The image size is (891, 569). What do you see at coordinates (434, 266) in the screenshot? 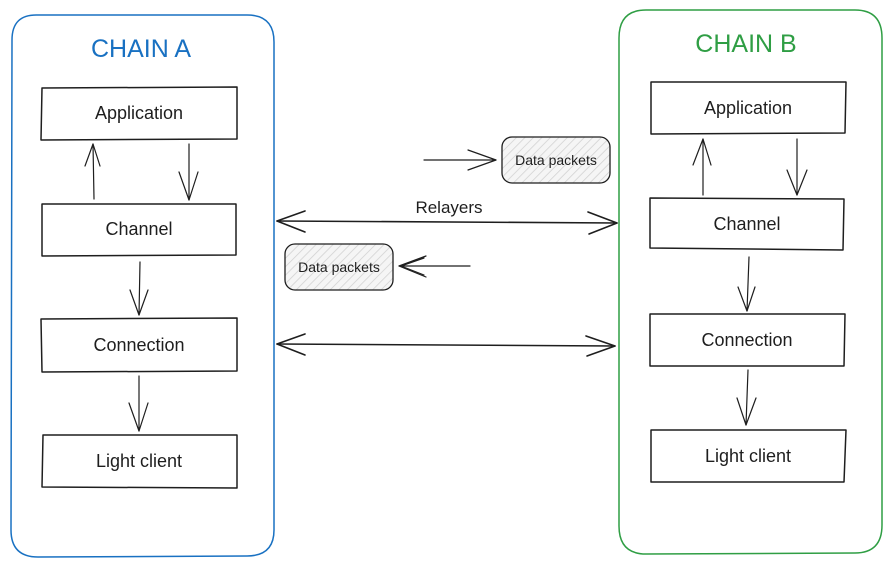
I see `packet-arrow-to-chain-a` at bounding box center [434, 266].